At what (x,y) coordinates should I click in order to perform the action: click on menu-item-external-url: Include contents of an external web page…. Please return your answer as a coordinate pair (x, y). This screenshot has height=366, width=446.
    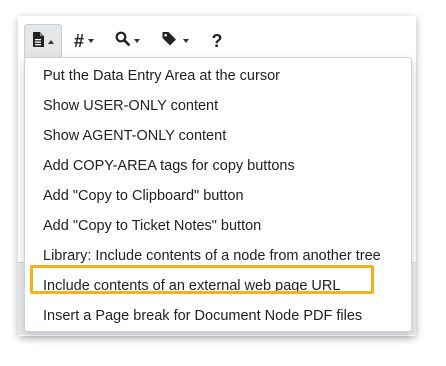
    Looking at the image, I should click on (218, 286).